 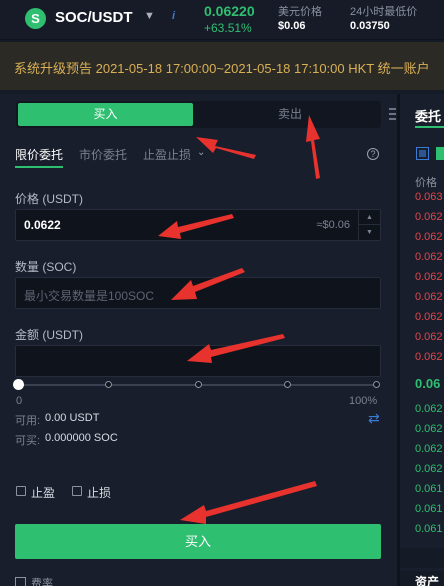 I want to click on chevron-down-icon: ⌄, so click(x=201, y=152).